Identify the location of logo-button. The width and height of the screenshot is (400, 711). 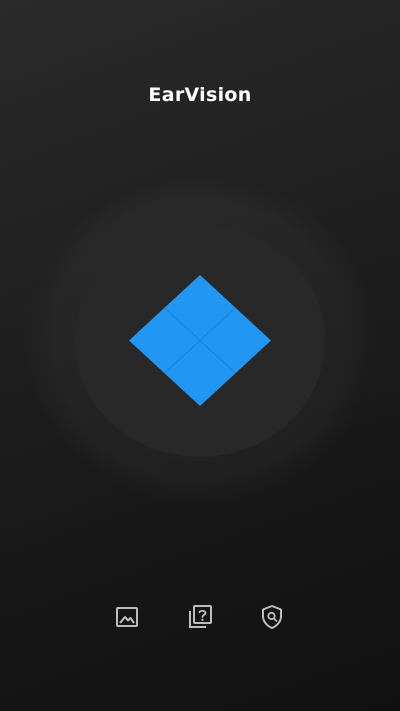
(200, 340).